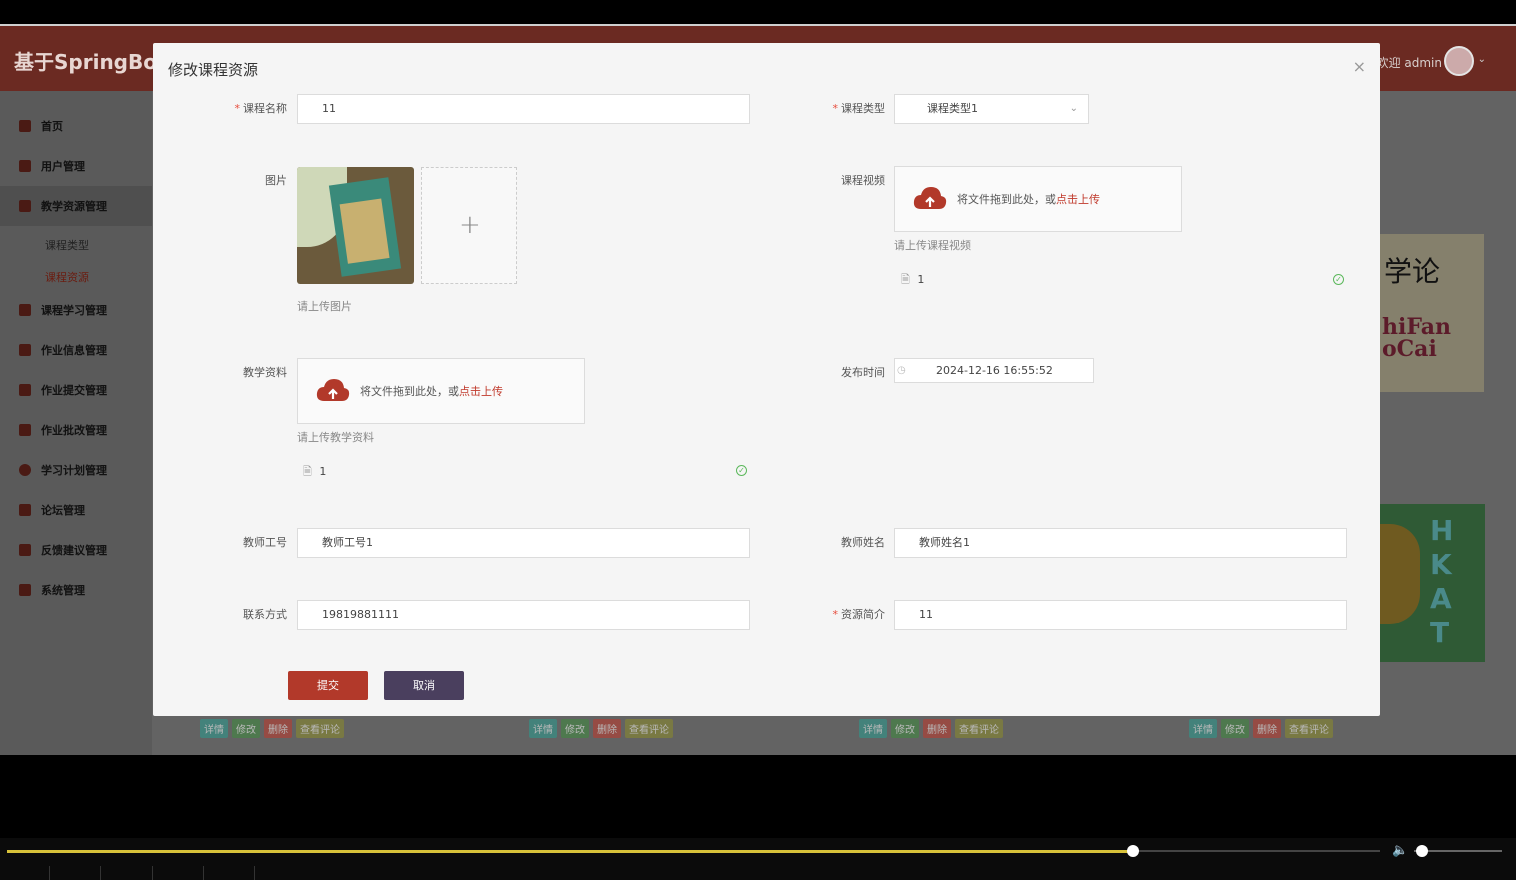 Image resolution: width=1516 pixels, height=880 pixels. Describe the element at coordinates (25, 310) in the screenshot. I see `study-icon` at that location.